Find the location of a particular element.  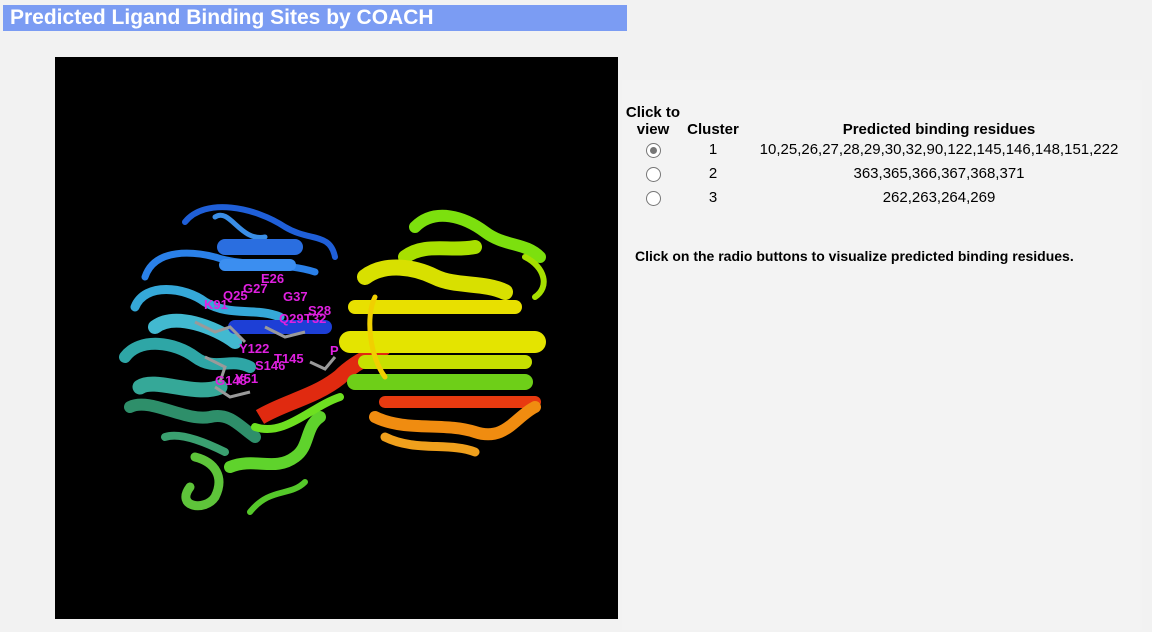

cluster-2-radio is located at coordinates (653, 174).